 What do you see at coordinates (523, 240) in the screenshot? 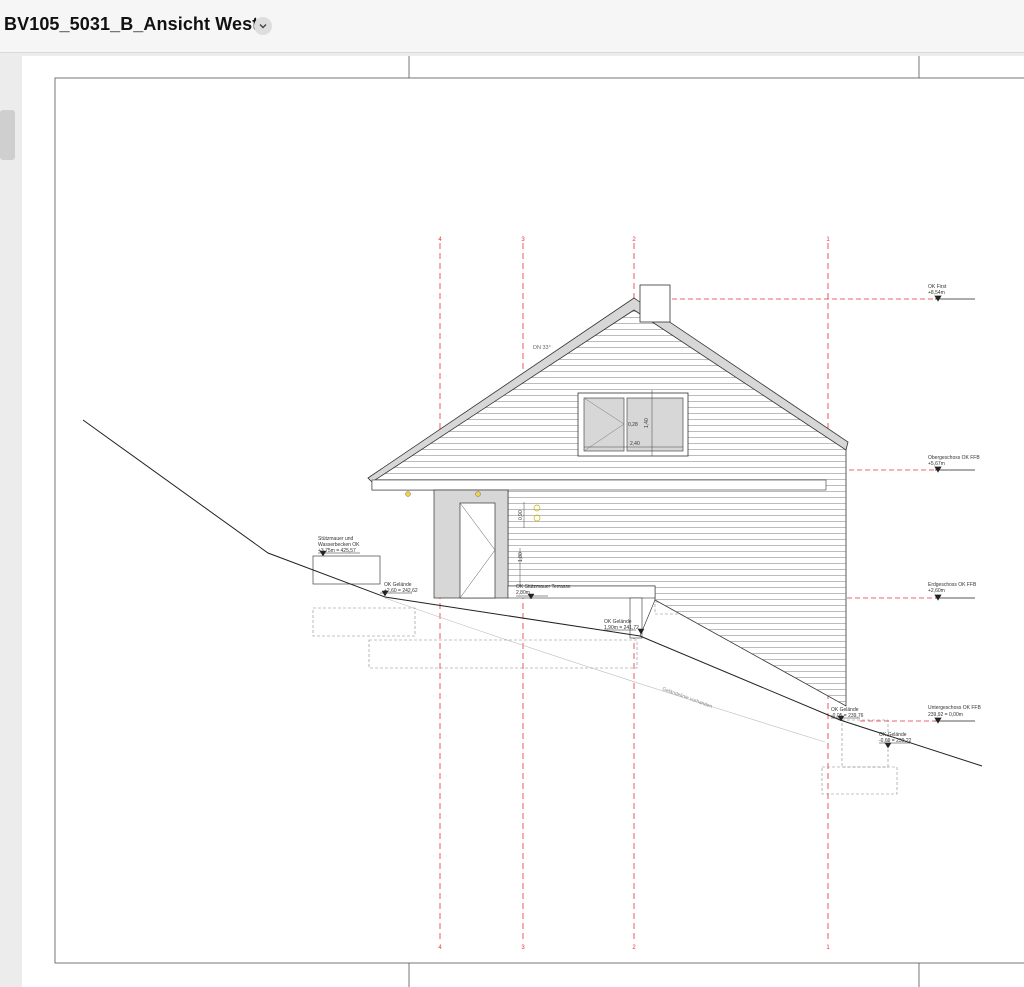
I see `axis-label-top: 3` at bounding box center [523, 240].